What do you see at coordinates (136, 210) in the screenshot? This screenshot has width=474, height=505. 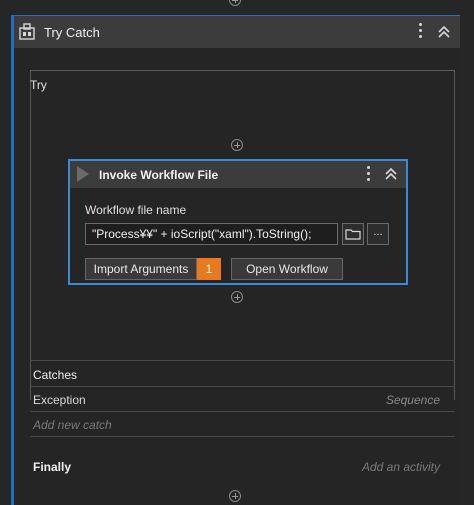 I see `workflow-file-label: Workflow file name` at bounding box center [136, 210].